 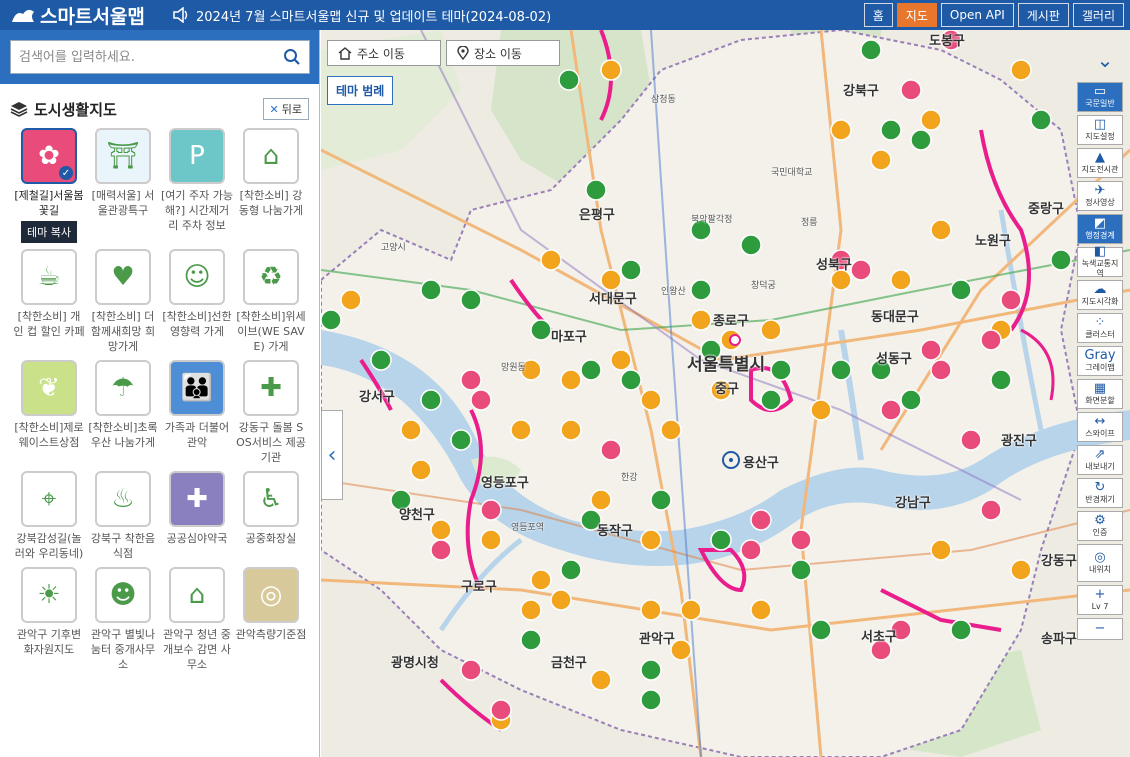 I want to click on tool-label: 화면분할, so click(x=1100, y=400).